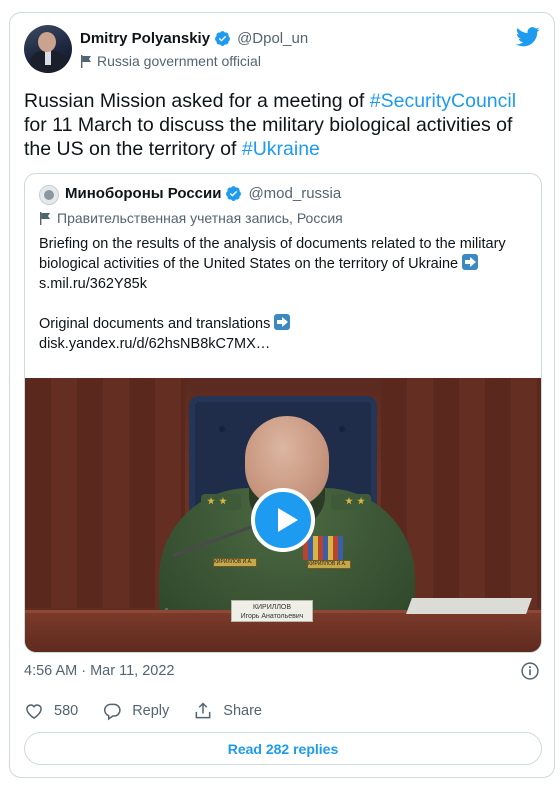 The image size is (560, 785). I want to click on emblem-icon, so click(49, 195).